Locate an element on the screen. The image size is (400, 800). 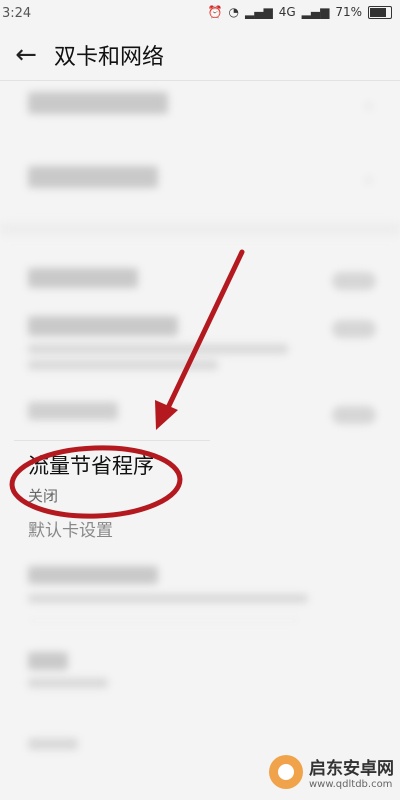
network-type: 4G is located at coordinates (287, 12).